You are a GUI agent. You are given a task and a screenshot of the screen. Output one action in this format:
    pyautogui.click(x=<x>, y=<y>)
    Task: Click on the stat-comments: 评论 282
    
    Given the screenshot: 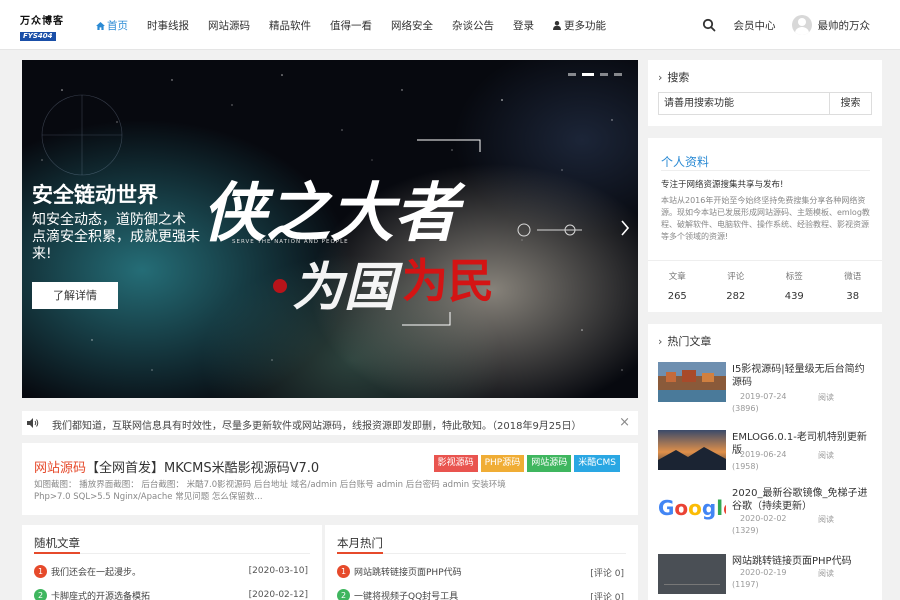 What is the action you would take?
    pyautogui.click(x=736, y=286)
    